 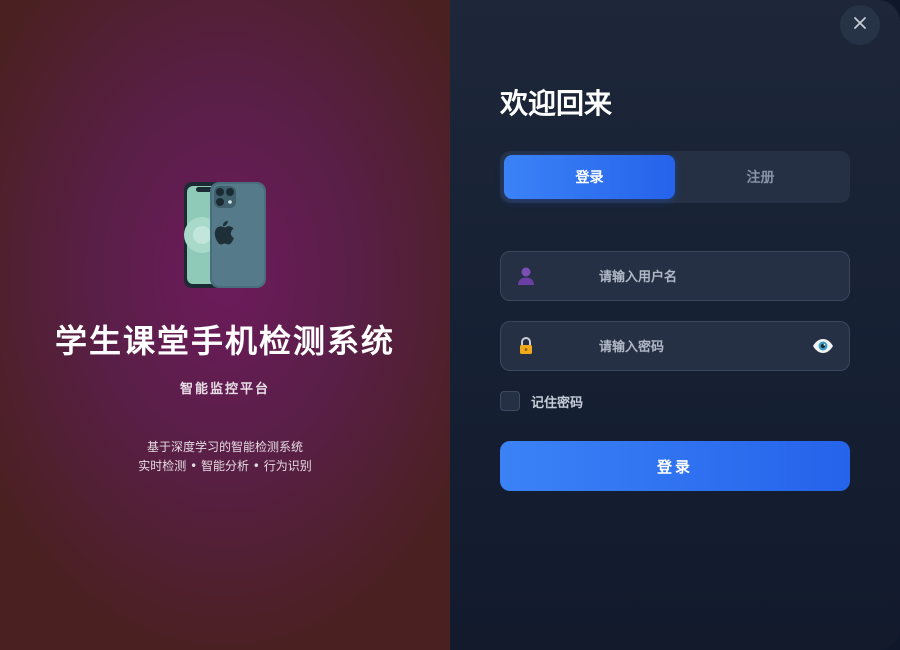 I want to click on app-title: 学生课堂手机检测系统, so click(x=224, y=341).